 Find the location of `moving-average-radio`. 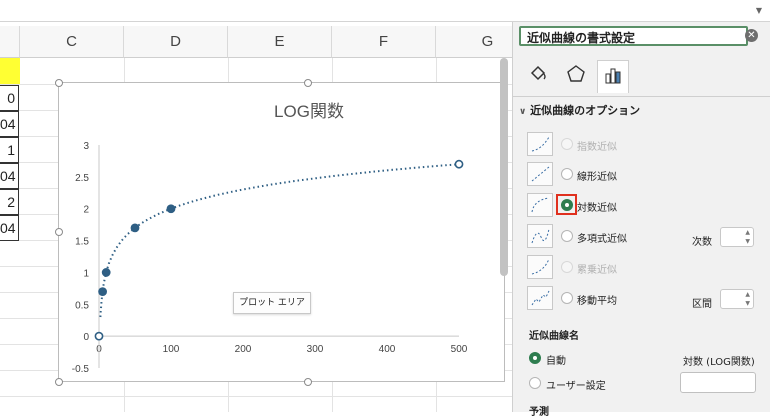

moving-average-radio is located at coordinates (567, 298).